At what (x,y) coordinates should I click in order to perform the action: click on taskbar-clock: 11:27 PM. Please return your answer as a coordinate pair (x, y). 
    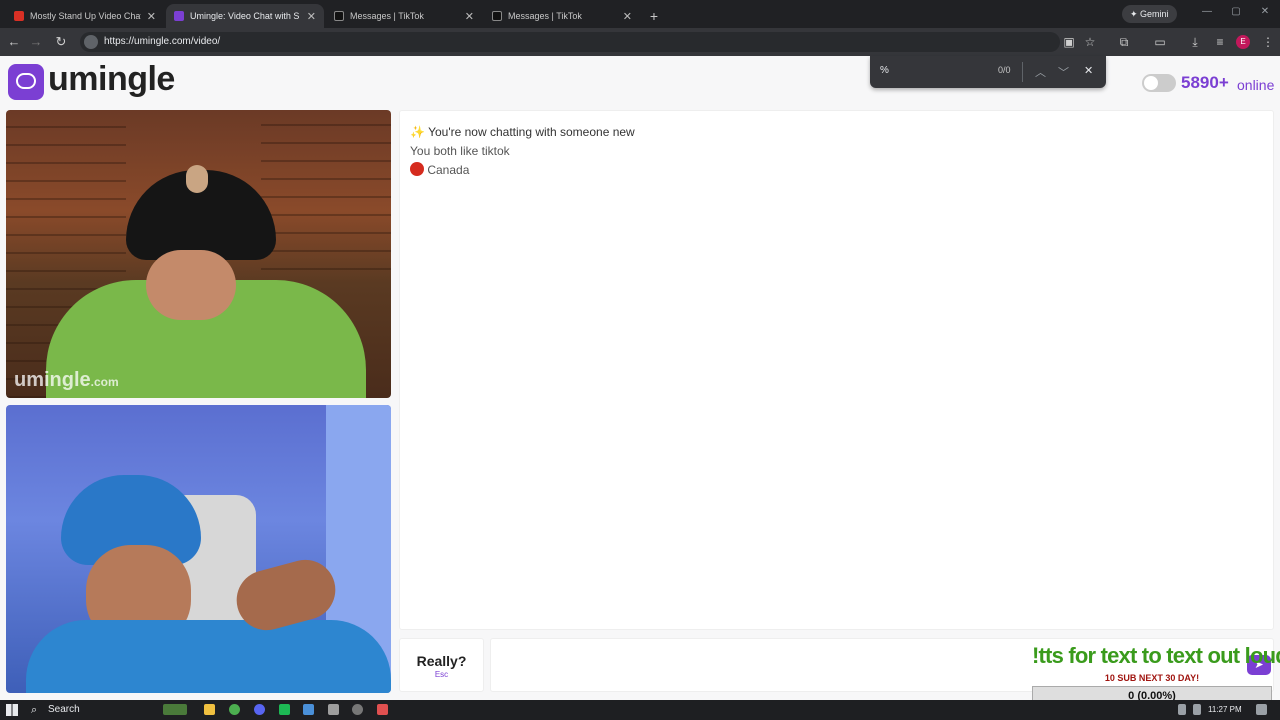
    Looking at the image, I should click on (1225, 709).